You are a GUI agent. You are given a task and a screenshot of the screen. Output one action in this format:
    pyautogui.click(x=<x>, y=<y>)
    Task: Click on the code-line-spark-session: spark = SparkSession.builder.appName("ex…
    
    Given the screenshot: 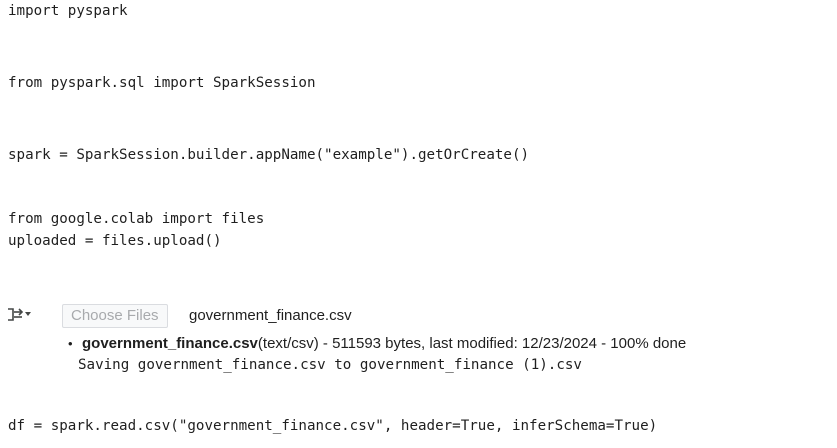 What is the action you would take?
    pyautogui.click(x=269, y=155)
    